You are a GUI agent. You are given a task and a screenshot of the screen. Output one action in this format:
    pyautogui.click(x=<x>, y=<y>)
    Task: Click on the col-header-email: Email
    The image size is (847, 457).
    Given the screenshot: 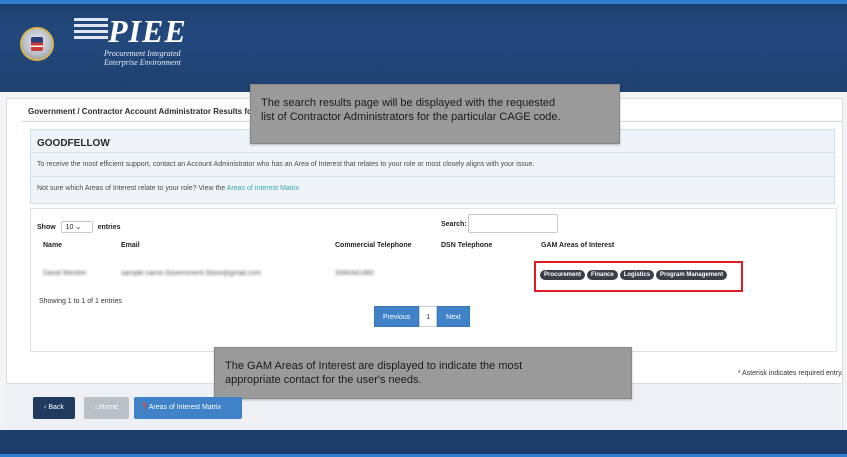 What is the action you would take?
    pyautogui.click(x=130, y=245)
    